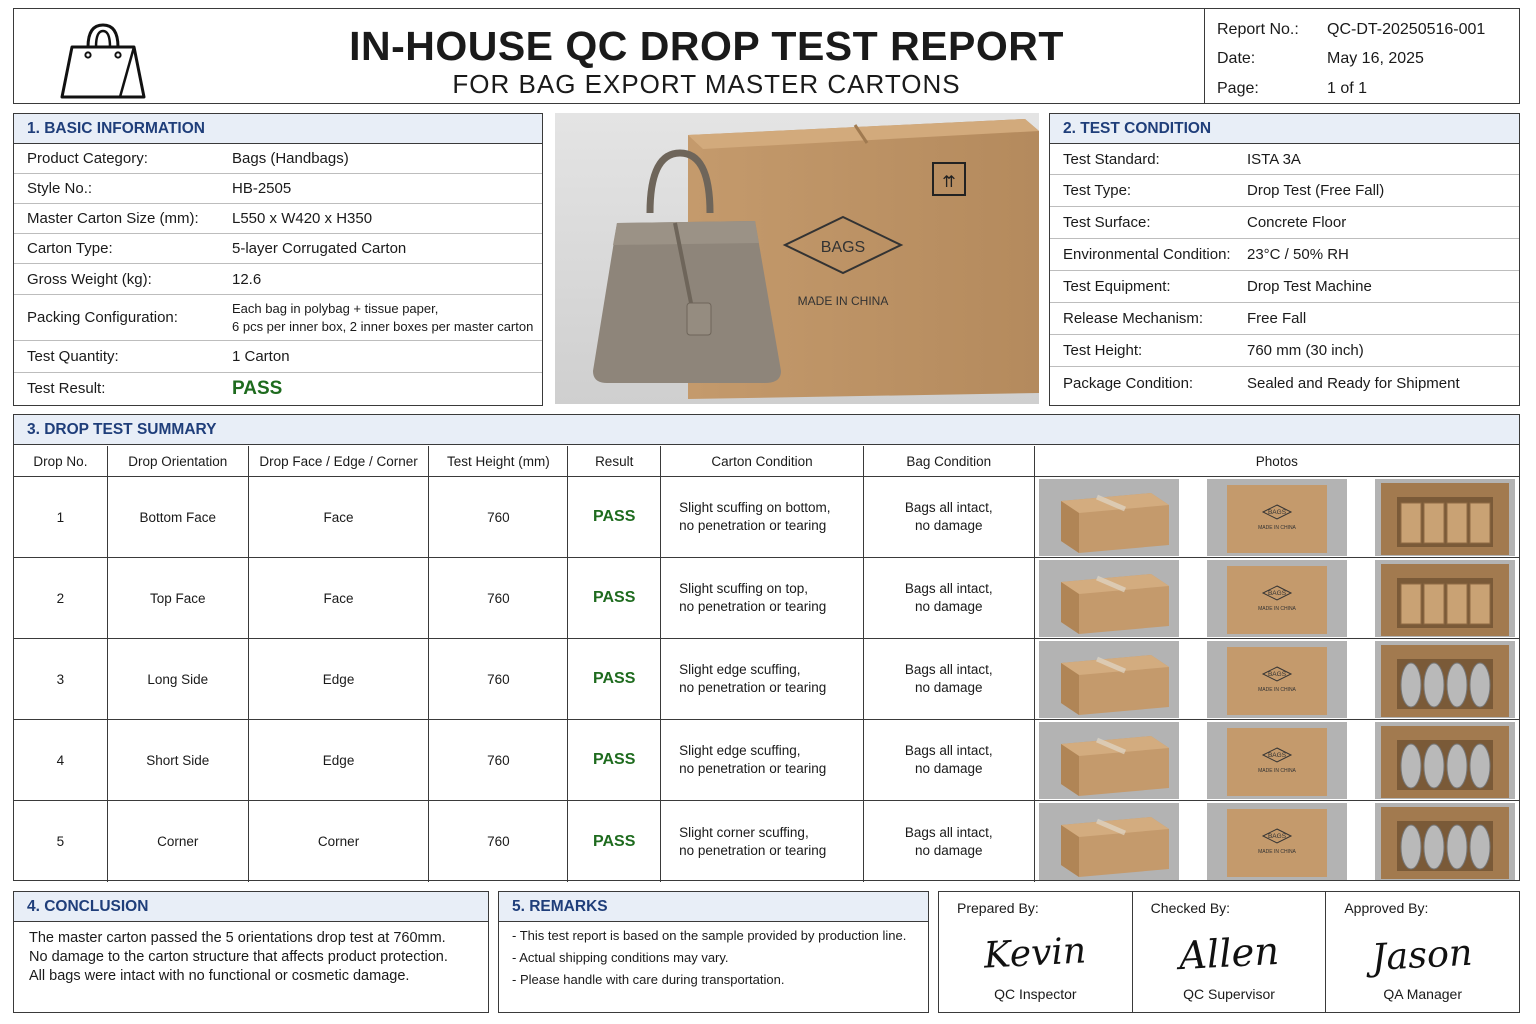 The height and width of the screenshot is (1024, 1536). I want to click on carton-print-origin: MADE IN CHINA, so click(843, 301).